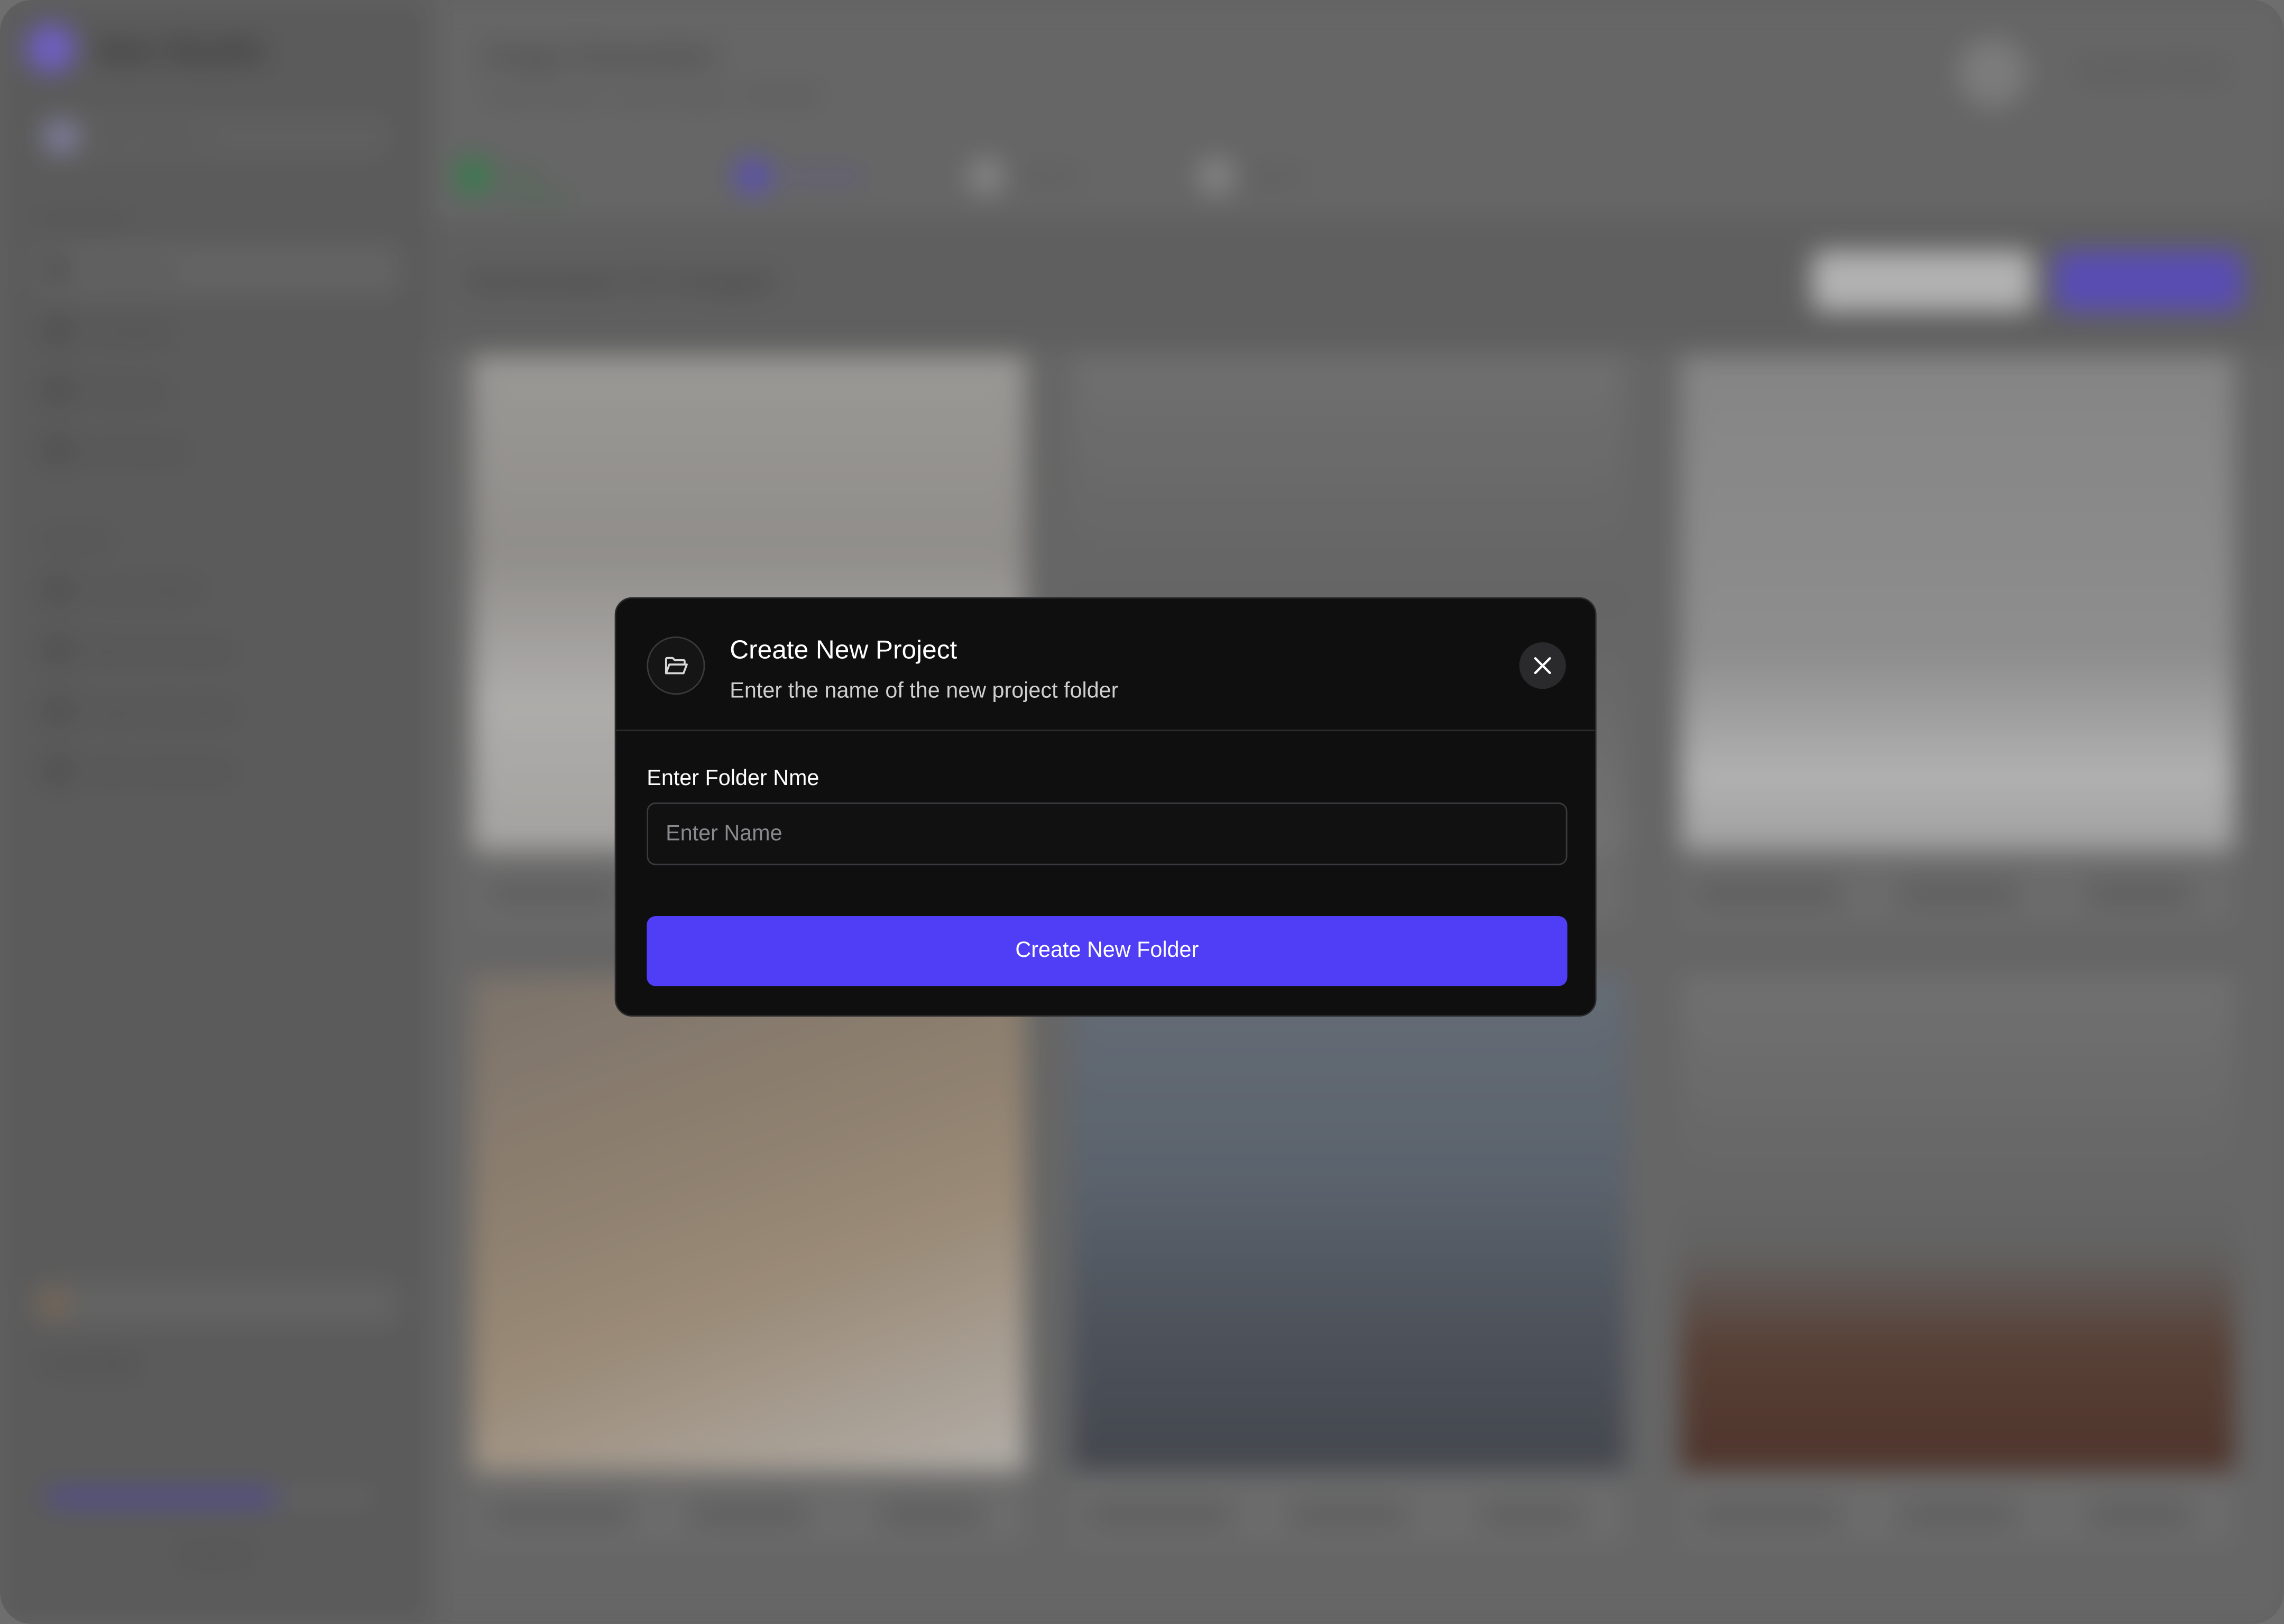  What do you see at coordinates (843, 650) in the screenshot?
I see `modal-title: Create New Project` at bounding box center [843, 650].